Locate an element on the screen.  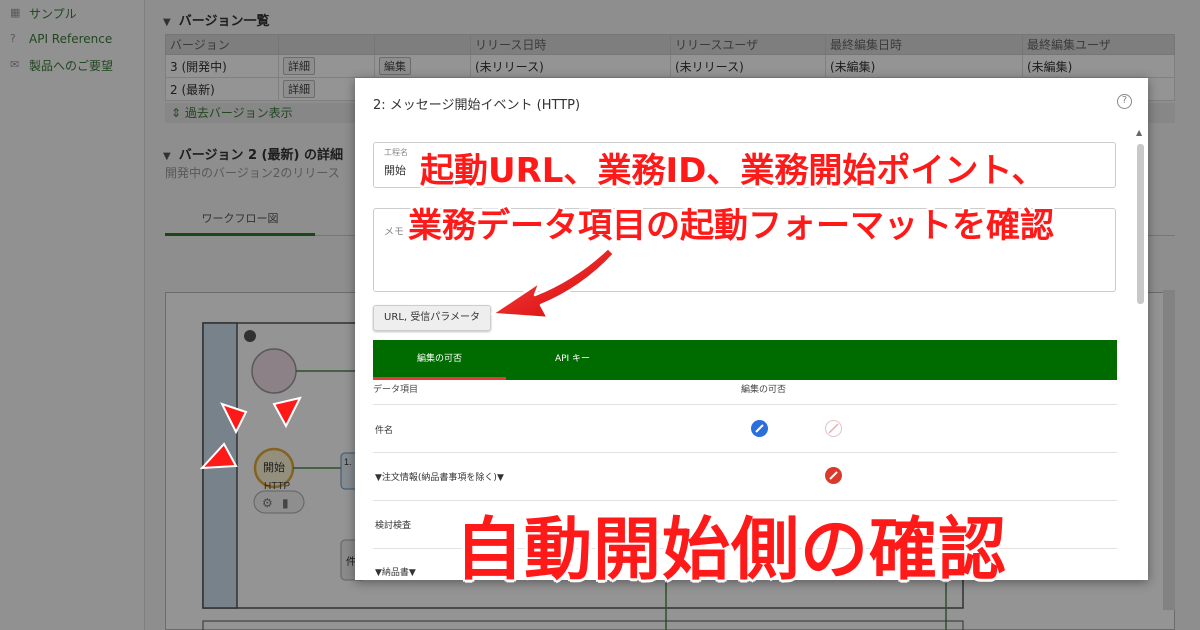
arrow-shape is located at coordinates (553, 283).